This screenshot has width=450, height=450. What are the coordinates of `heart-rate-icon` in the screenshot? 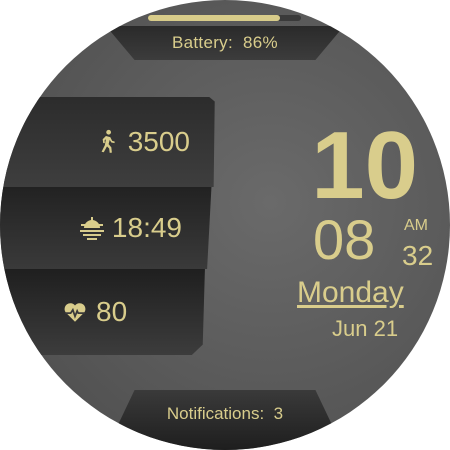 It's located at (75, 312).